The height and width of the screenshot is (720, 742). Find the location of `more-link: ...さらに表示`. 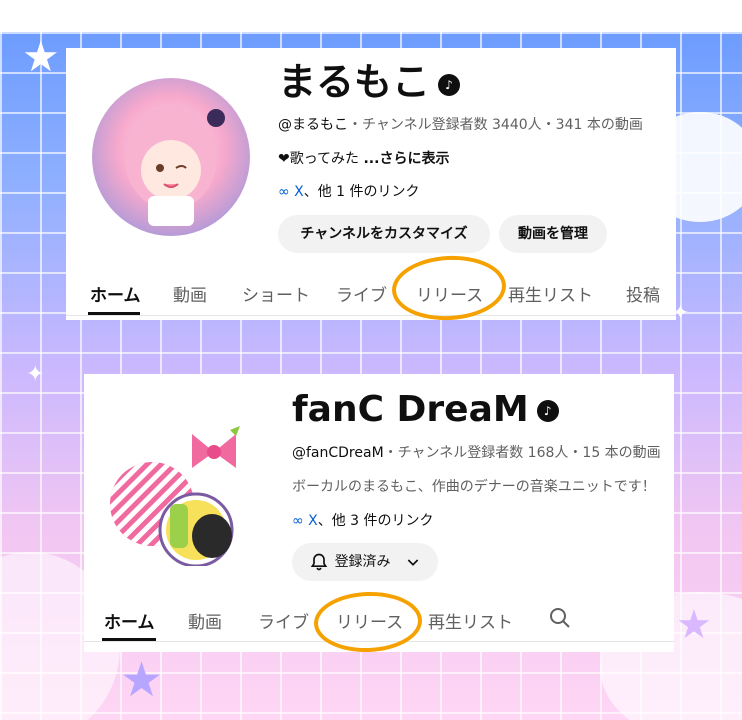

more-link: ...さらに表示 is located at coordinates (406, 159).